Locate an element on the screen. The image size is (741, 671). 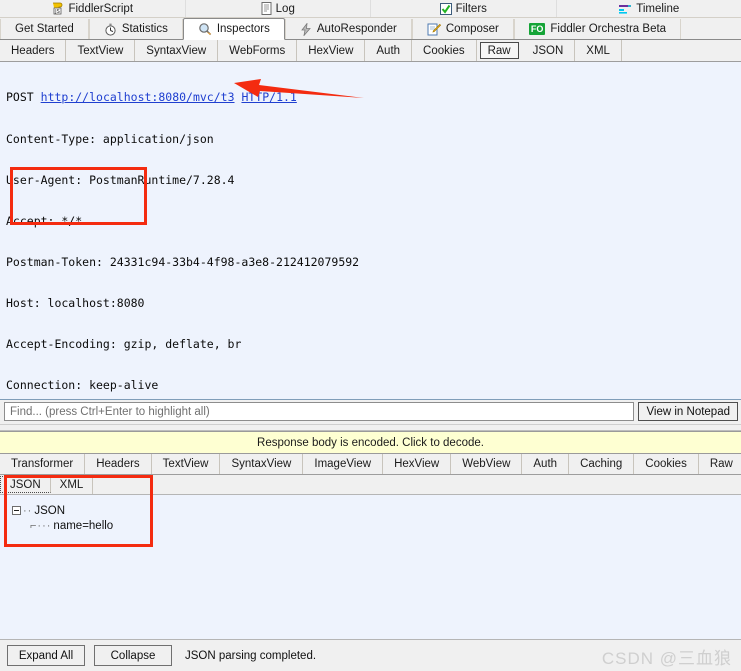
request-method: POST is located at coordinates (20, 97).